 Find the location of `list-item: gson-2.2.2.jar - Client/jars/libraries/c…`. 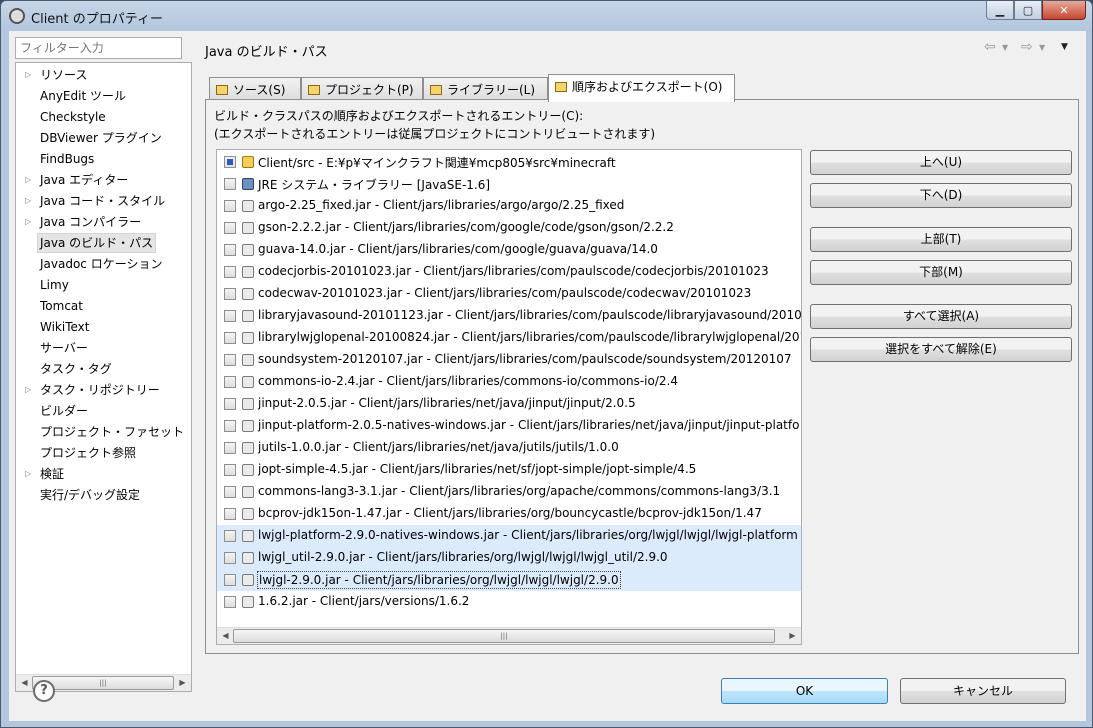

list-item: gson-2.2.2.jar - Client/jars/libraries/c… is located at coordinates (509, 228).